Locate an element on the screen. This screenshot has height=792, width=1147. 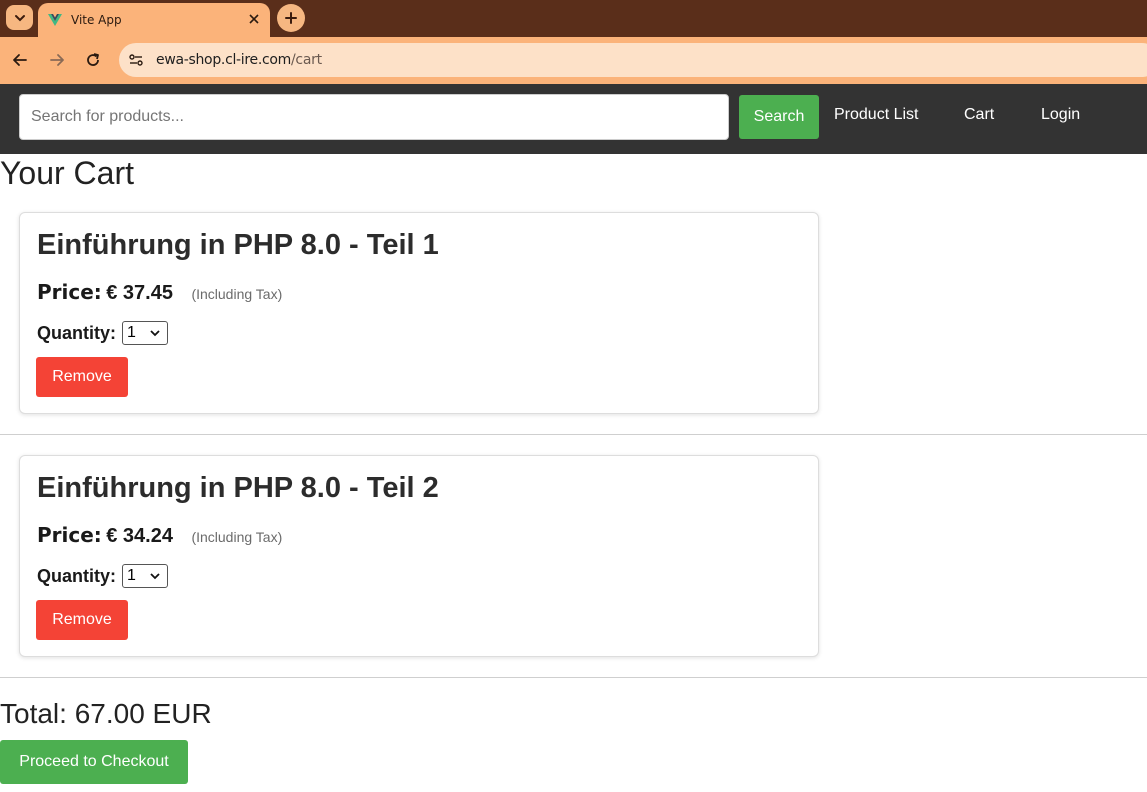
price-value: € 34.24 is located at coordinates (139, 536).